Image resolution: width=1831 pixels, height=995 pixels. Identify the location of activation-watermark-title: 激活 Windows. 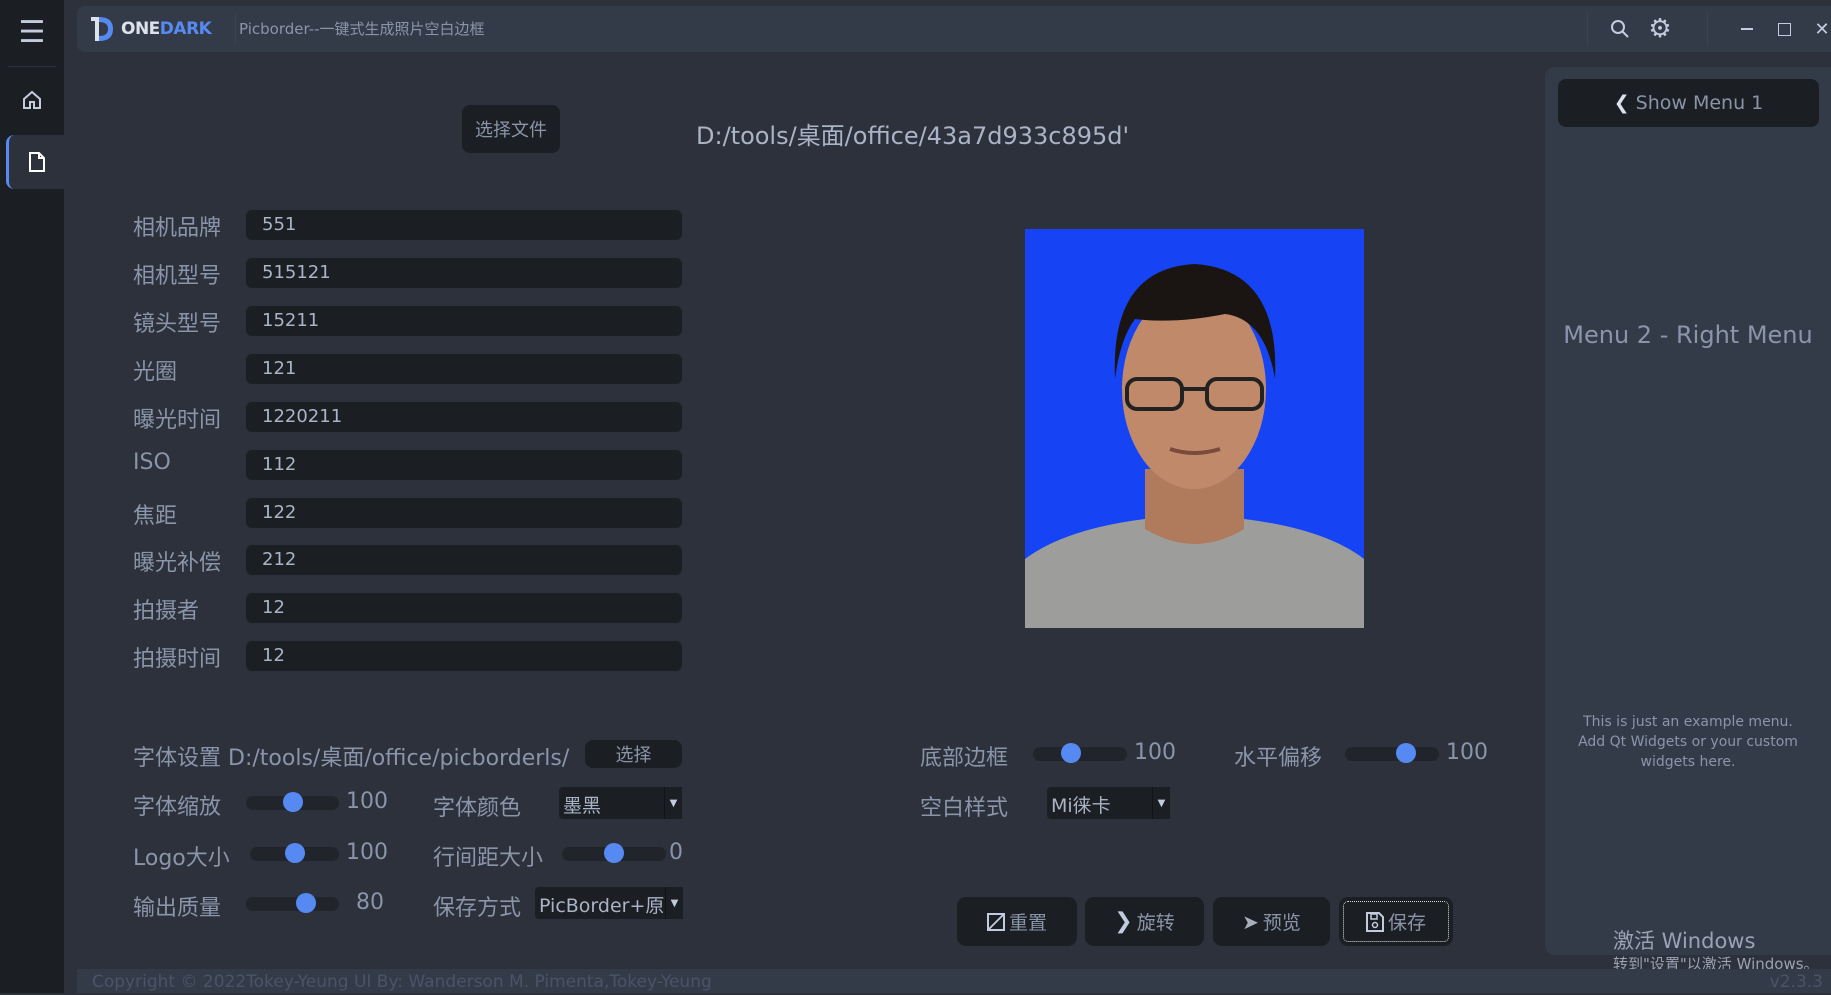
(1684, 941).